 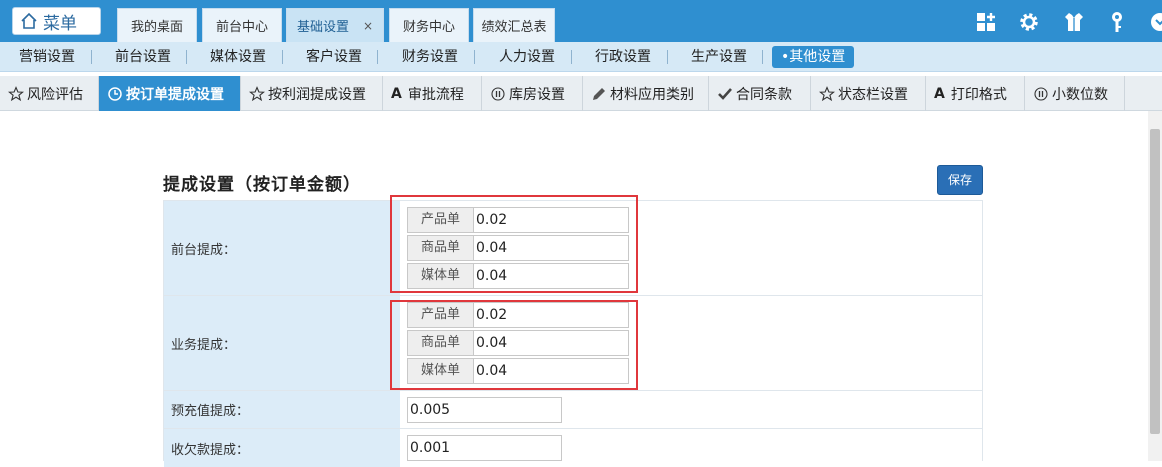 I want to click on row-label: 预充值提成：, so click(x=282, y=409).